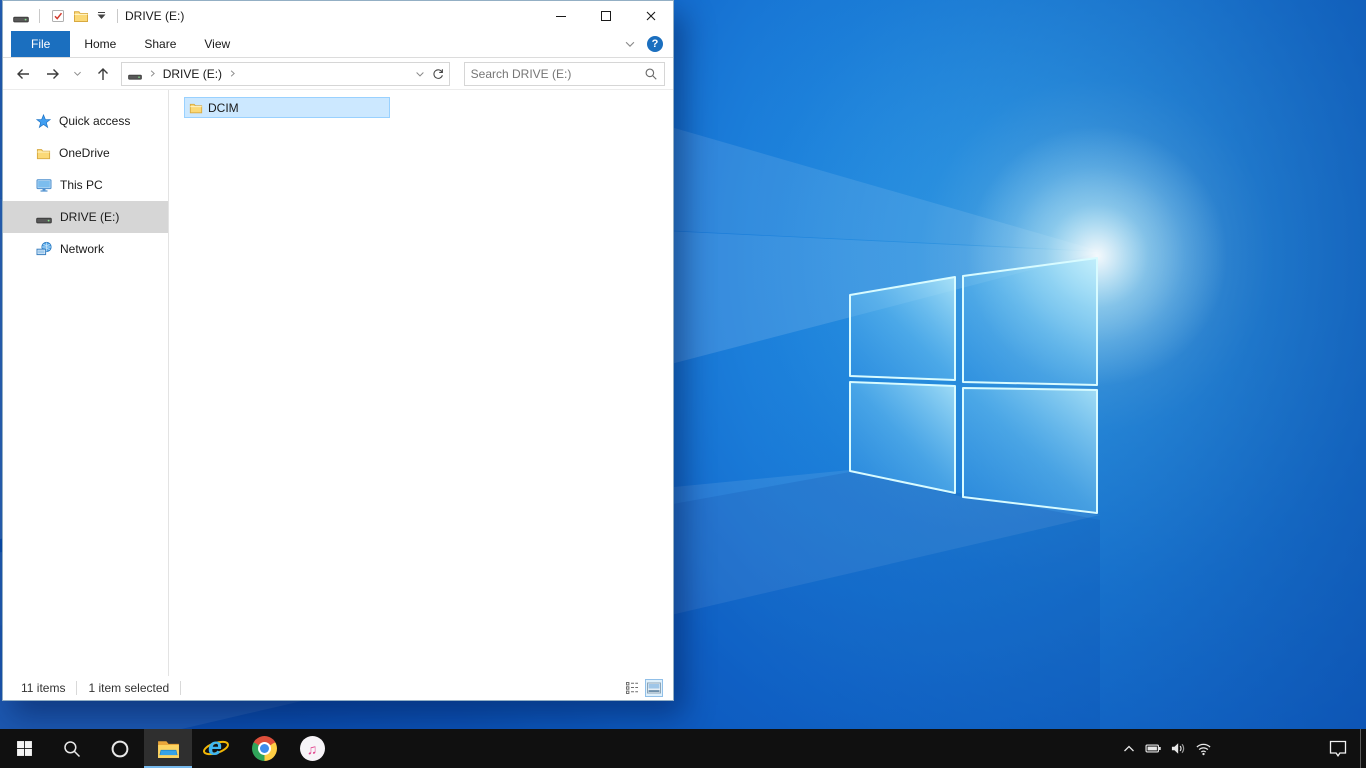 Image resolution: width=1366 pixels, height=768 pixels. What do you see at coordinates (1338, 748) in the screenshot?
I see `action-center-icon` at bounding box center [1338, 748].